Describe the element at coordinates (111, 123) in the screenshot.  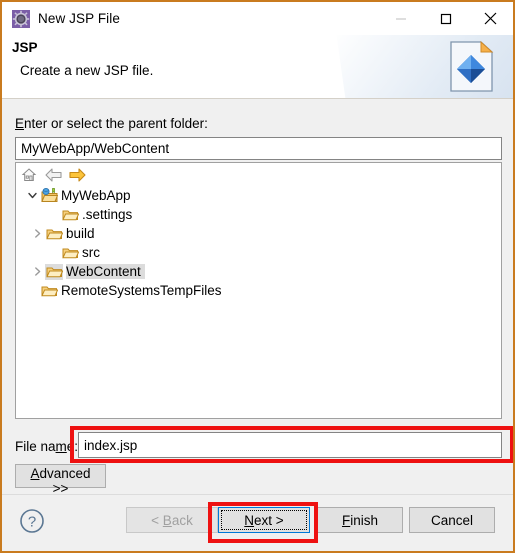
I see `parent-folder-label: Enter or select the parent folder:` at that location.